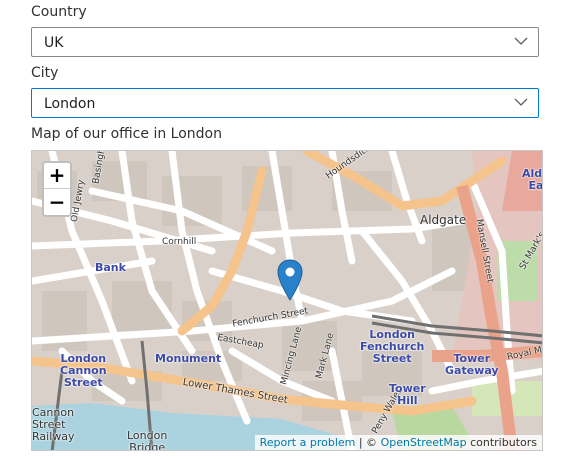  Describe the element at coordinates (443, 220) in the screenshot. I see `place-label-aldgate: Aldgate` at that location.